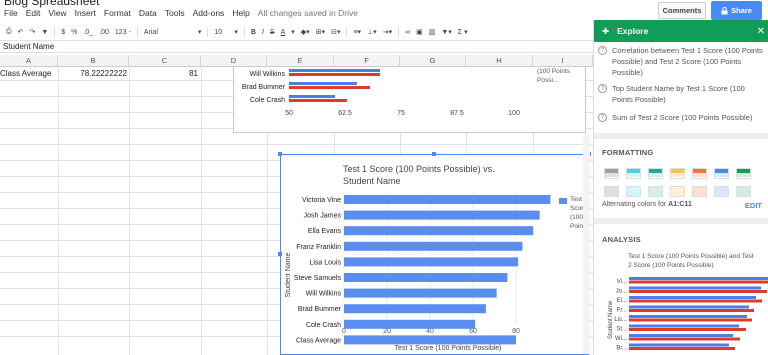 The width and height of the screenshot is (768, 355). Describe the element at coordinates (516, 331) in the screenshot. I see `x-tick-label: 80` at that location.